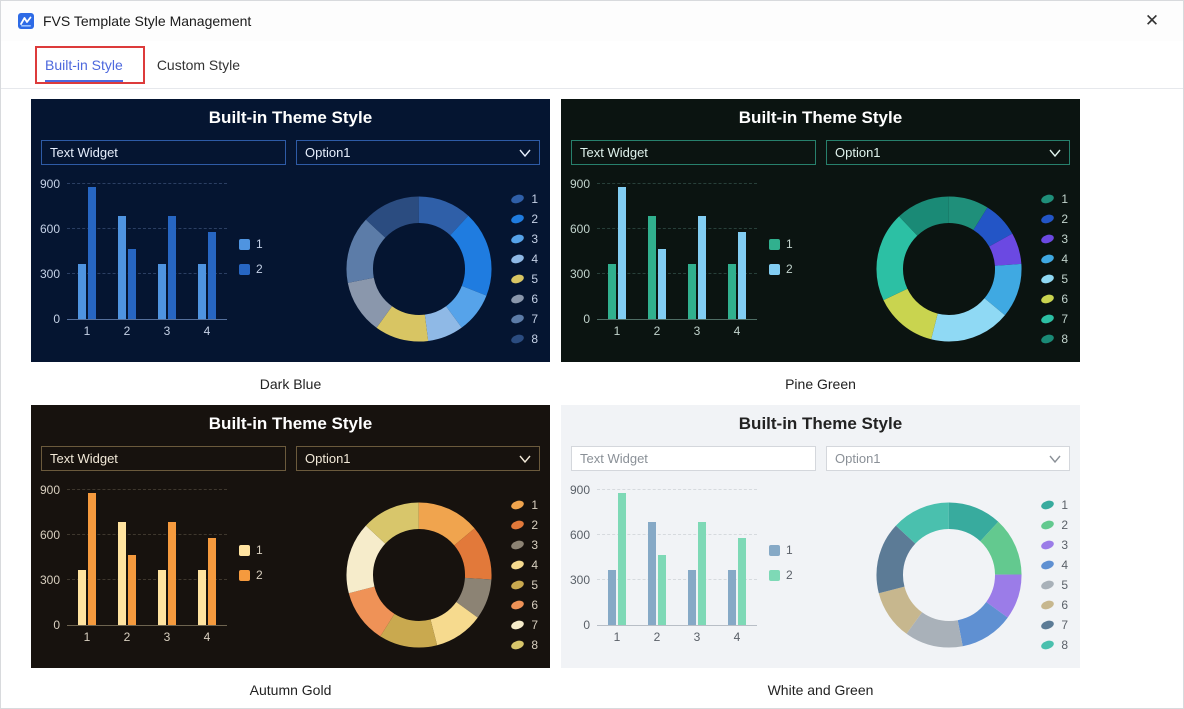 The height and width of the screenshot is (709, 1184). I want to click on y-axis-label: 900, so click(579, 490).